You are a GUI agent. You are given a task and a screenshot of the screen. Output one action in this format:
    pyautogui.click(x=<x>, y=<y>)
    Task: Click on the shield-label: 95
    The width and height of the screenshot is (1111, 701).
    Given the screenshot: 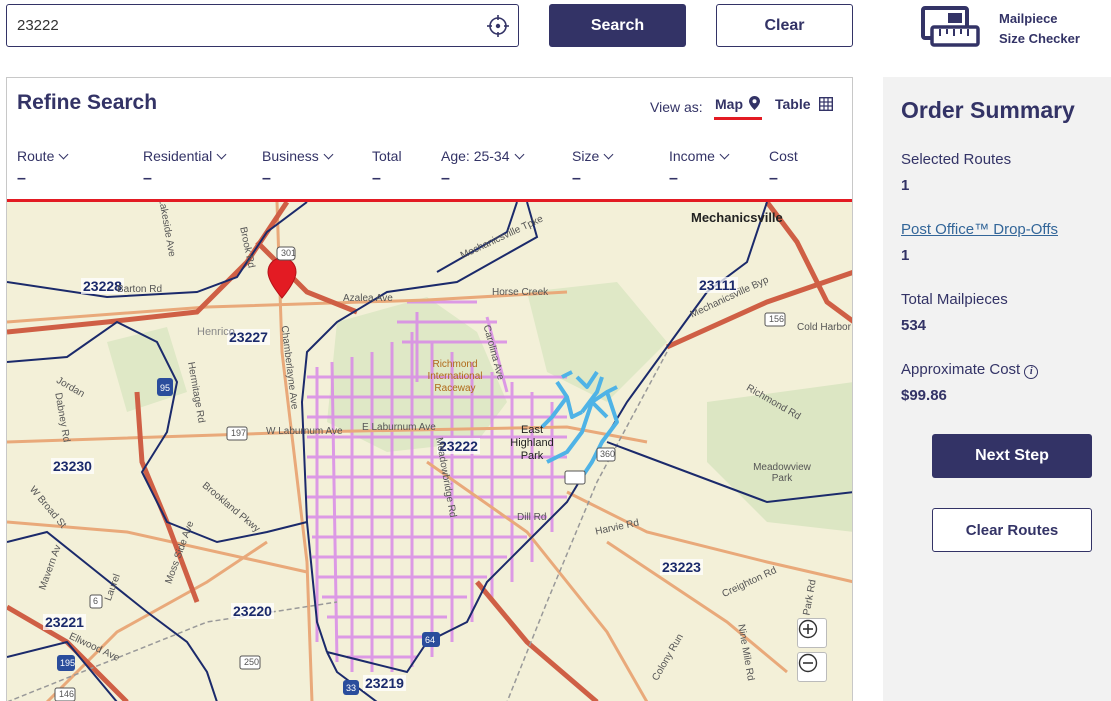 What is the action you would take?
    pyautogui.click(x=165, y=388)
    